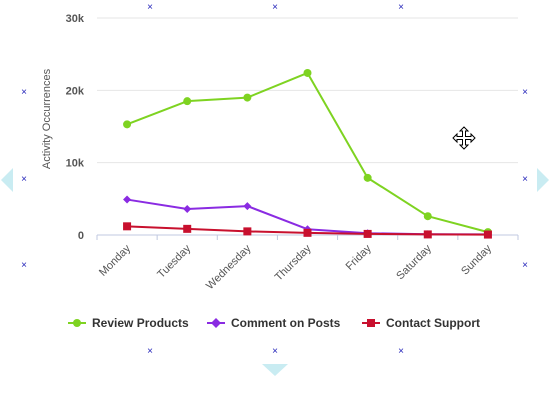 The image size is (550, 400). Describe the element at coordinates (293, 262) in the screenshot. I see `x-tick-label: Thursday` at that location.